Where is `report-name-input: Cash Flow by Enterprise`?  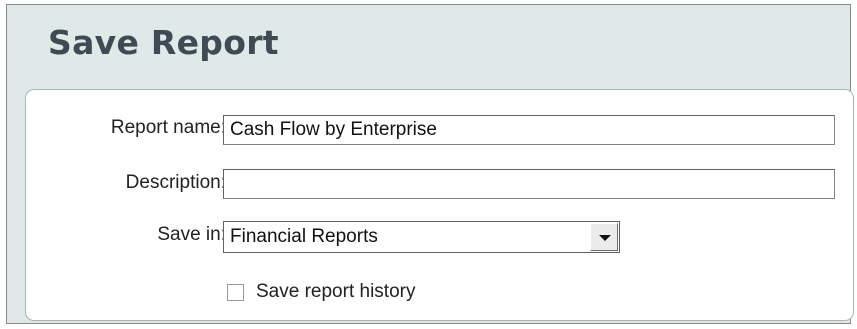 report-name-input: Cash Flow by Enterprise is located at coordinates (529, 130).